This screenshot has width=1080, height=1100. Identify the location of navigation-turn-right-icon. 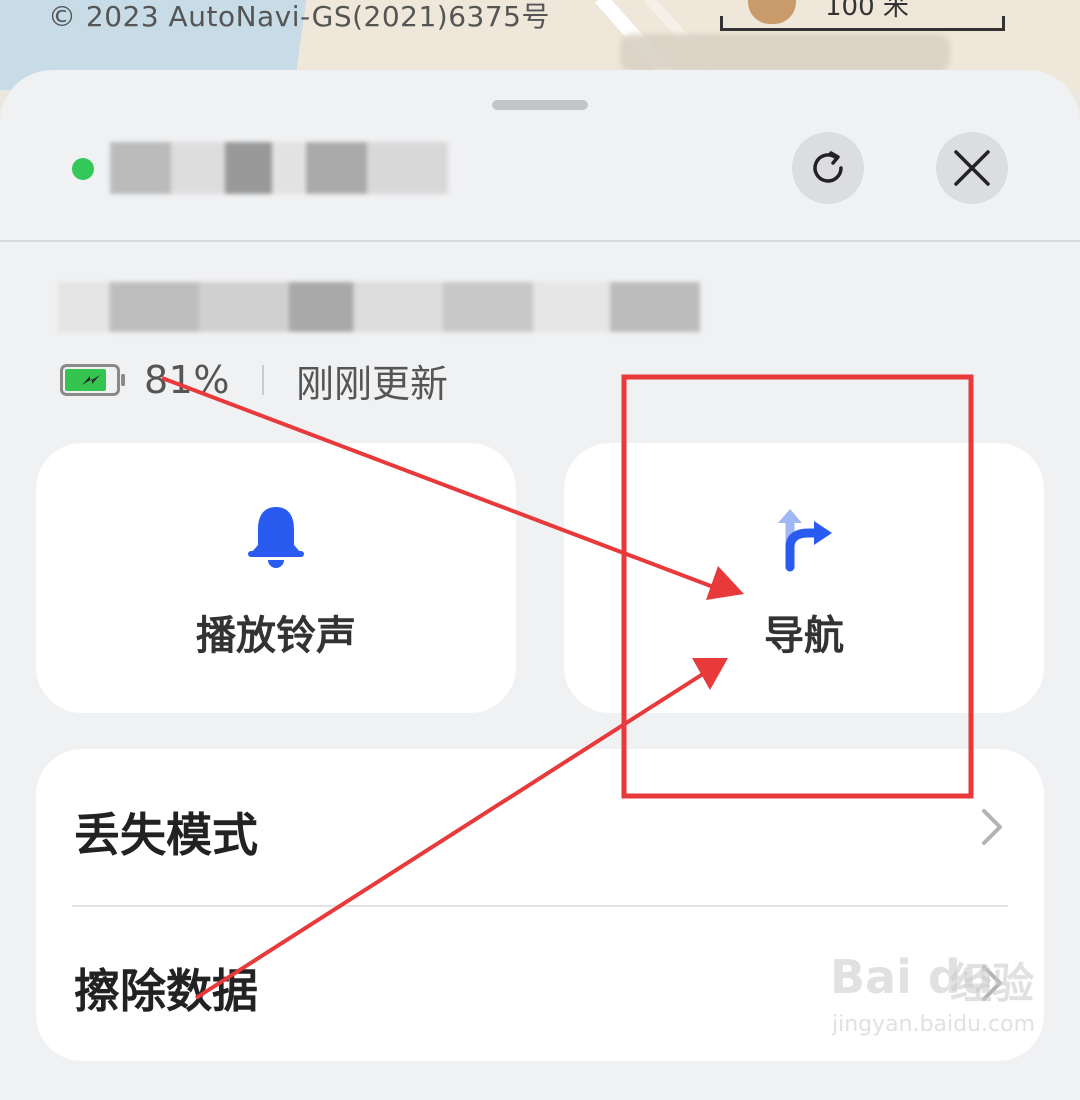
(805, 540).